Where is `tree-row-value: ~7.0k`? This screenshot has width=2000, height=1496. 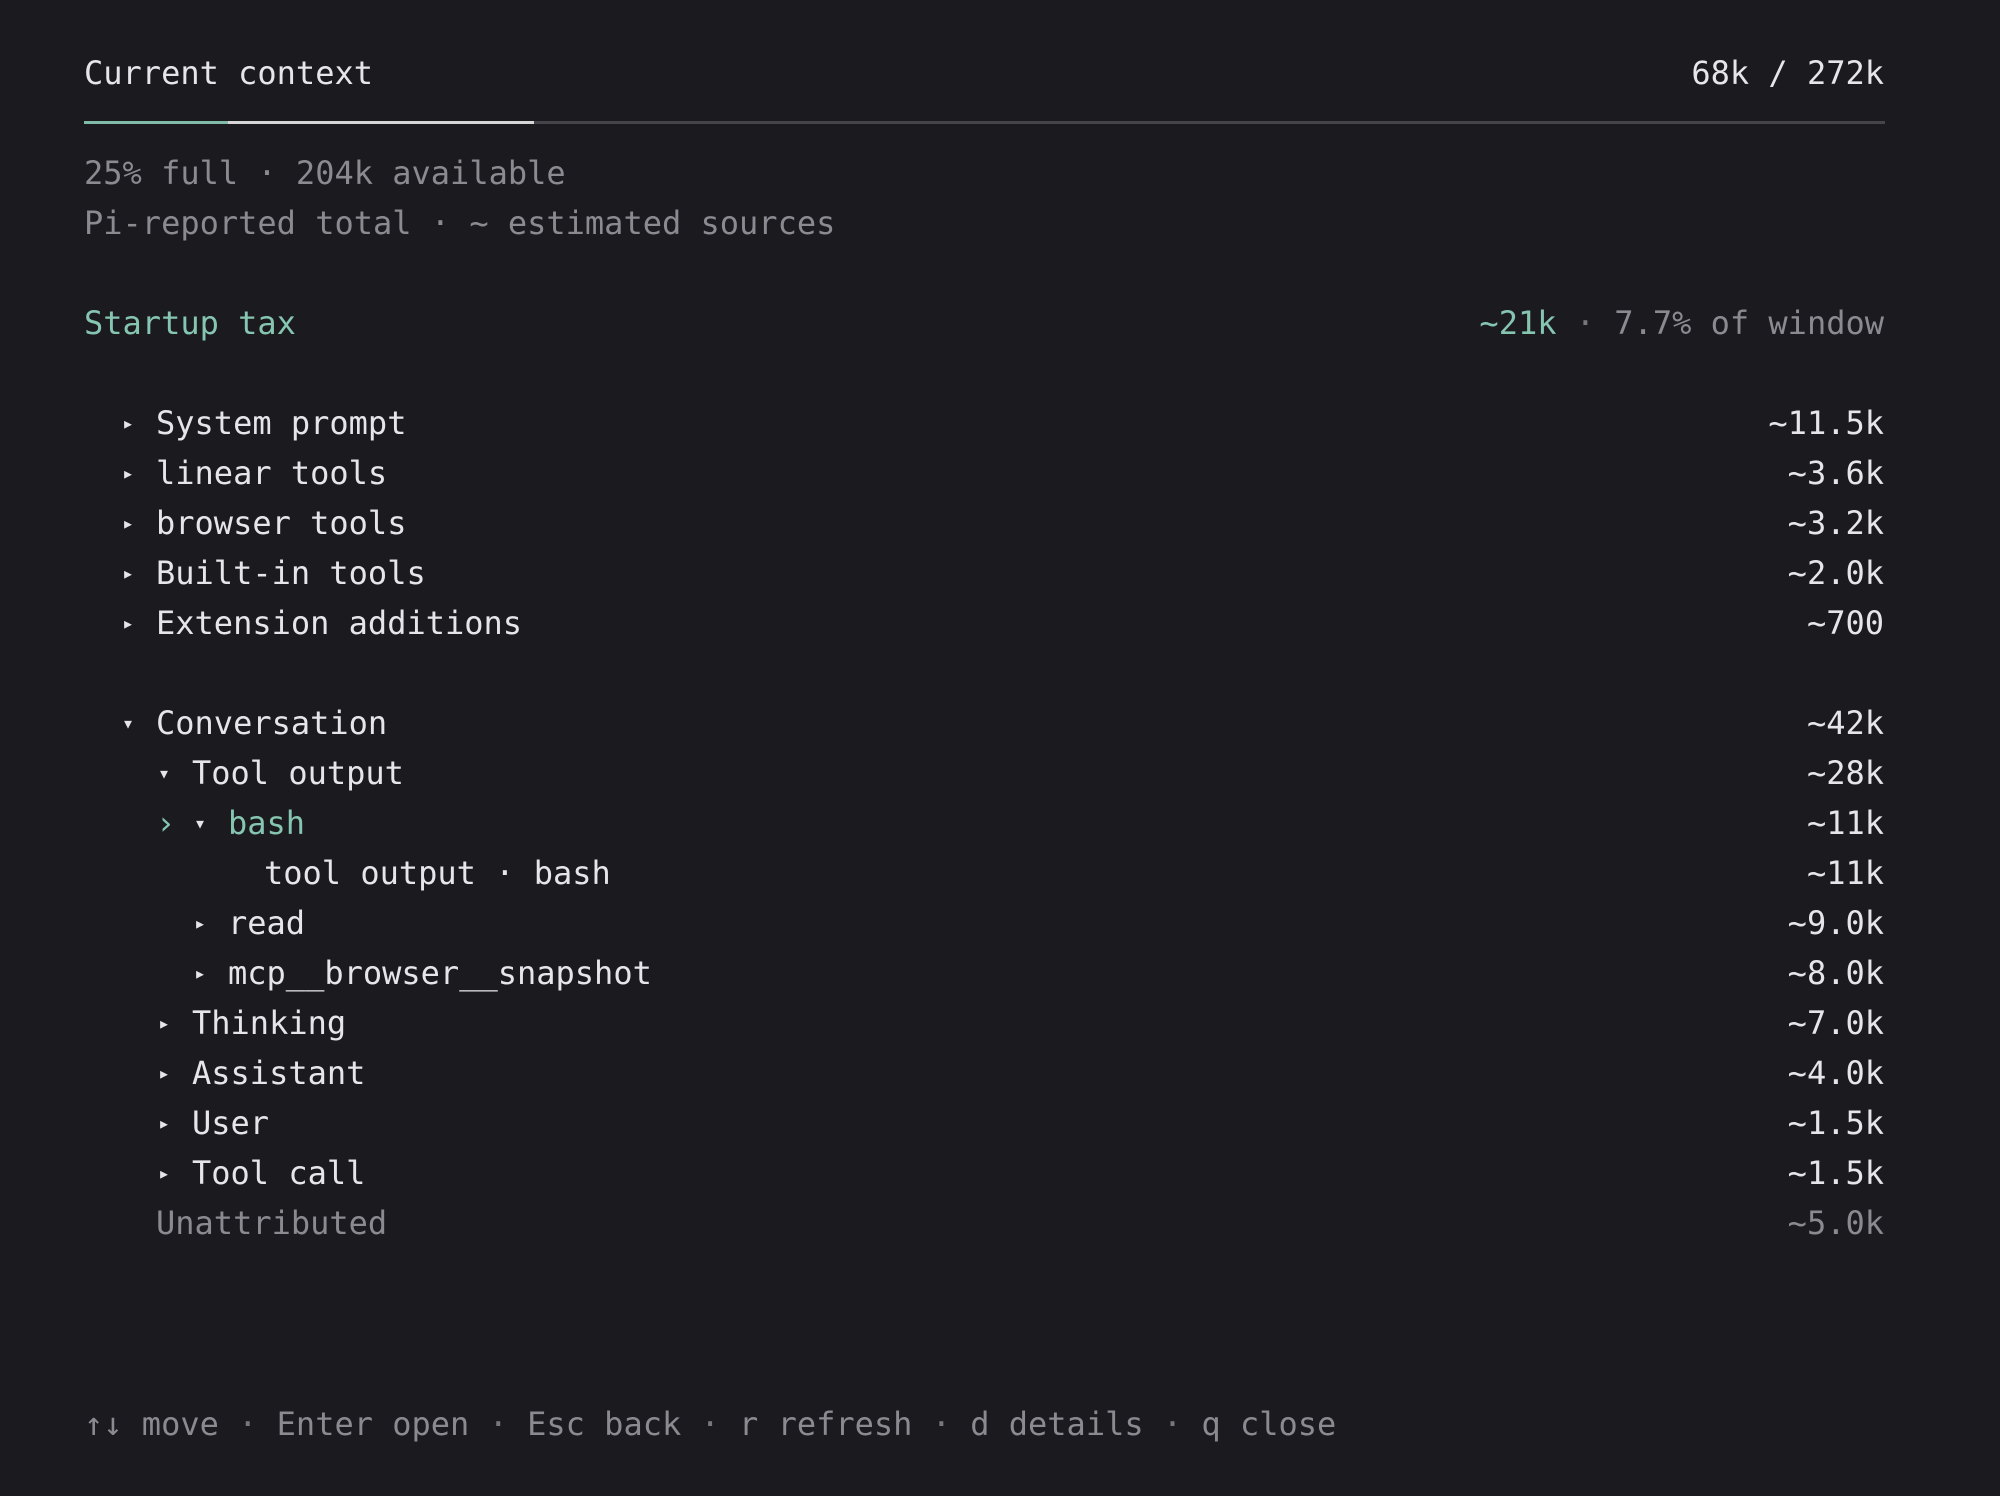 tree-row-value: ~7.0k is located at coordinates (1835, 1023).